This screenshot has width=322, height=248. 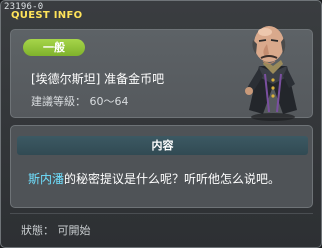 What do you see at coordinates (109, 101) in the screenshot?
I see `level-range: 60～64` at bounding box center [109, 101].